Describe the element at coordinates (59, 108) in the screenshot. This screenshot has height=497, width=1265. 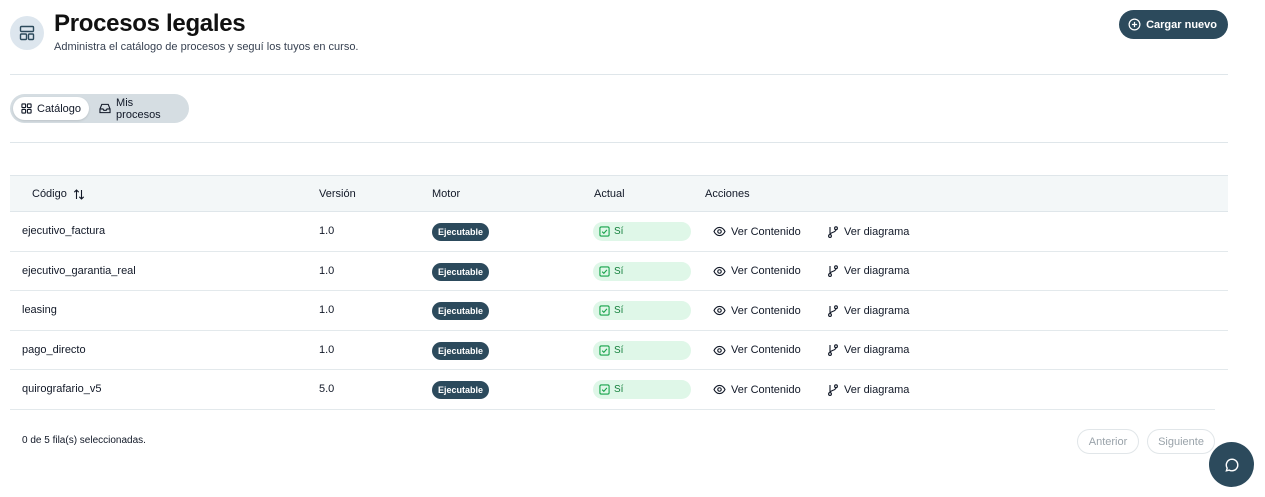
I see `tab-catalog-label: Catálogo` at that location.